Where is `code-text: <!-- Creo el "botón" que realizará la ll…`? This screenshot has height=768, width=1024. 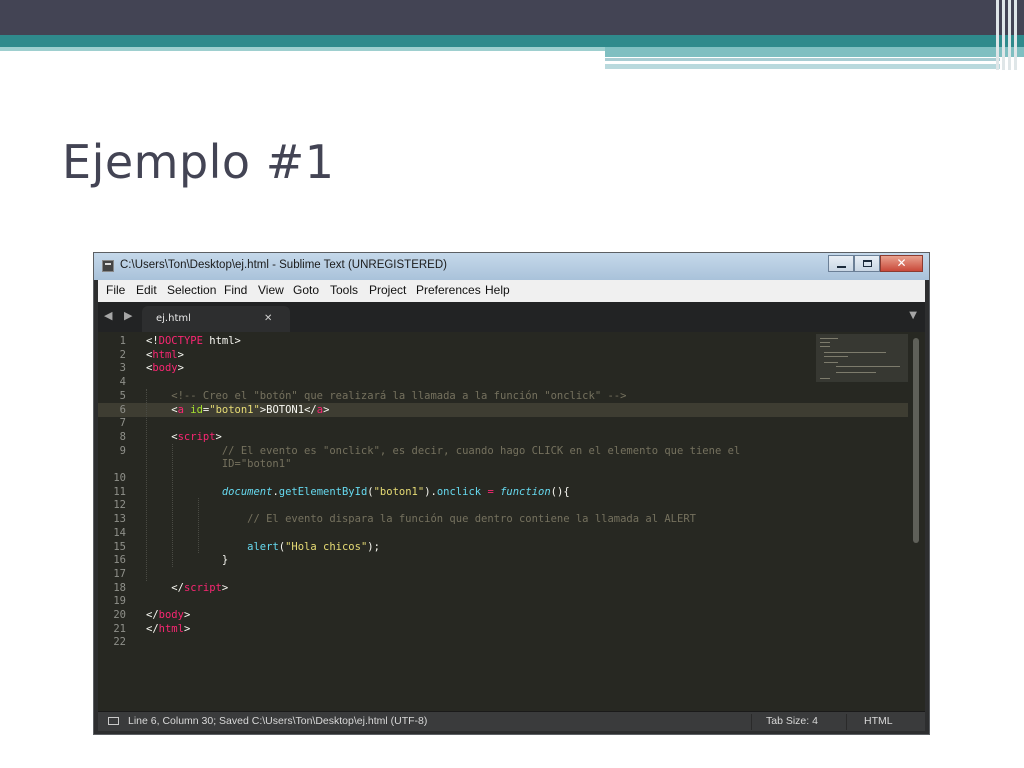
code-text: <!-- Creo el "botón" que realizará la ll… is located at coordinates (386, 396).